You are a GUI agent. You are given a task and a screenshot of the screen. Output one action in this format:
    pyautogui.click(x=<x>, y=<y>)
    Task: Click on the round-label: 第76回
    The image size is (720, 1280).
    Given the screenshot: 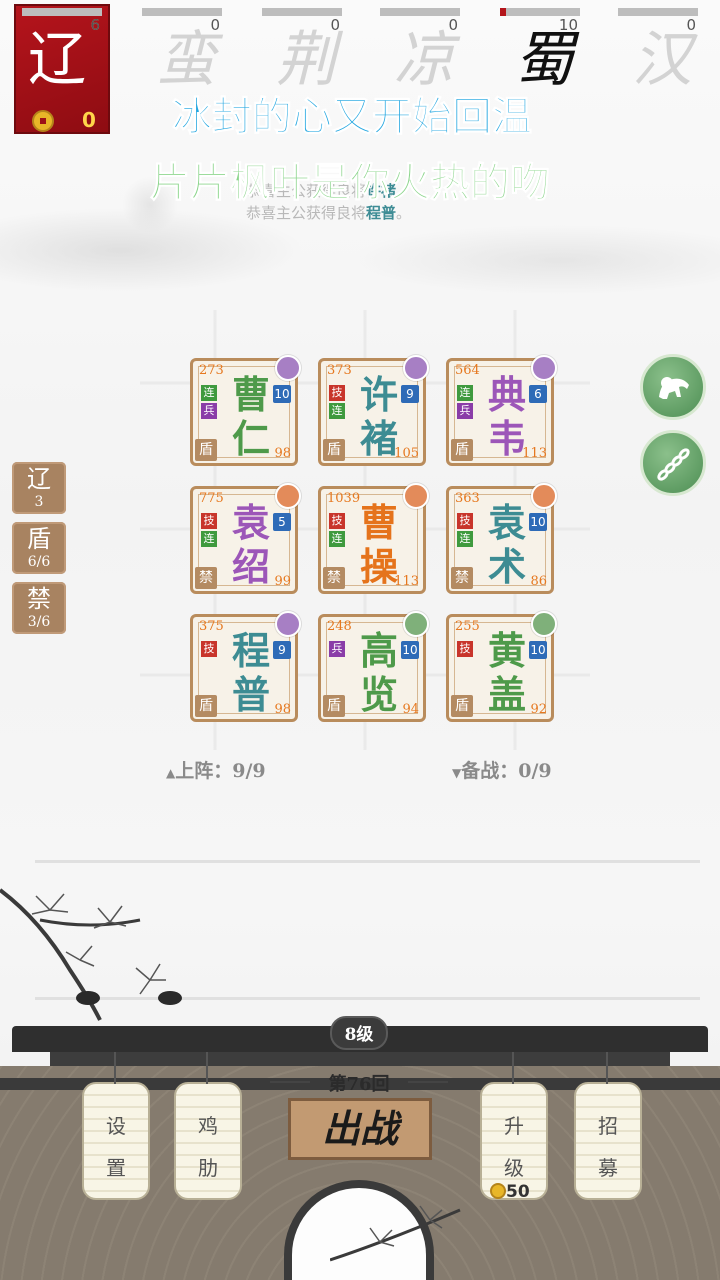 What is the action you would take?
    pyautogui.click(x=359, y=1083)
    